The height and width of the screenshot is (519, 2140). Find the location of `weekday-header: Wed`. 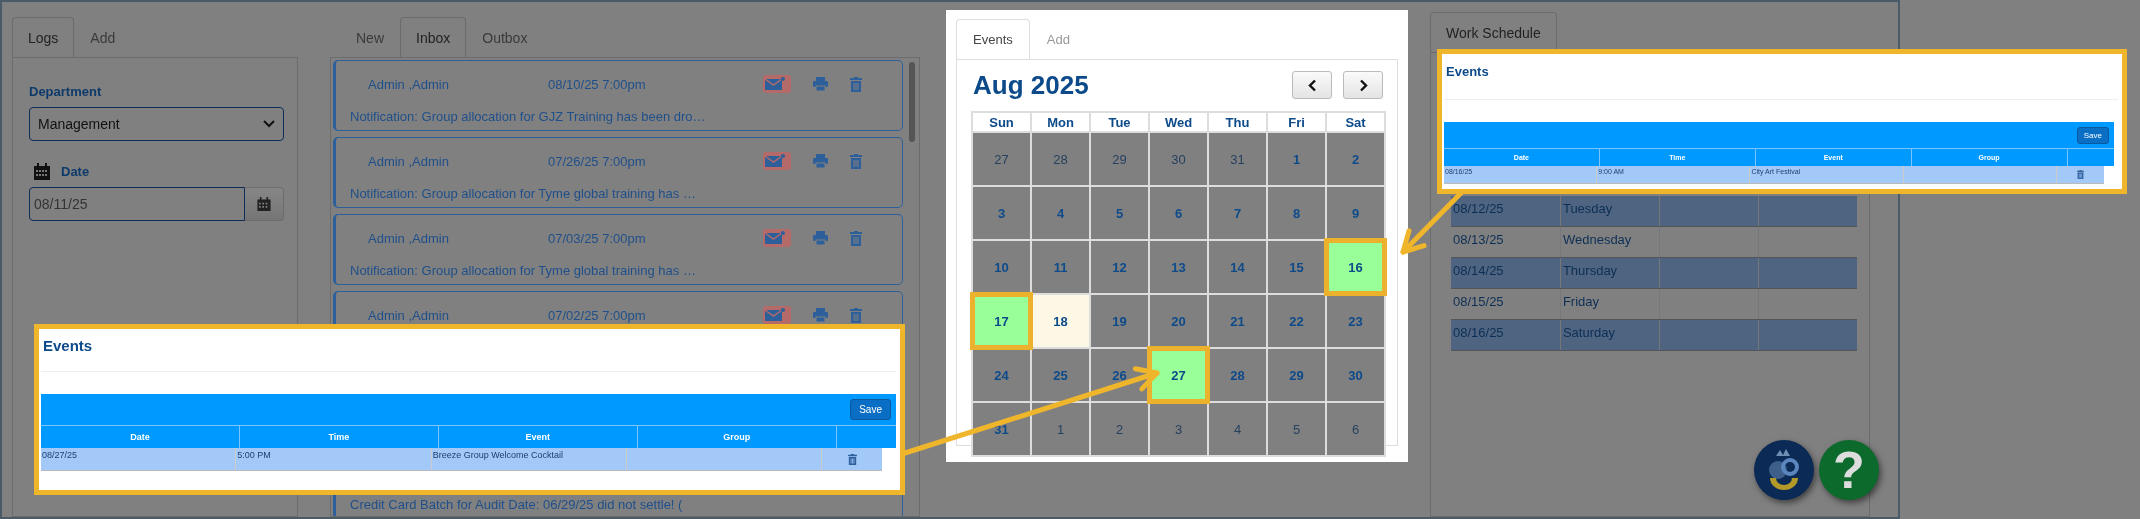

weekday-header: Wed is located at coordinates (1178, 122).